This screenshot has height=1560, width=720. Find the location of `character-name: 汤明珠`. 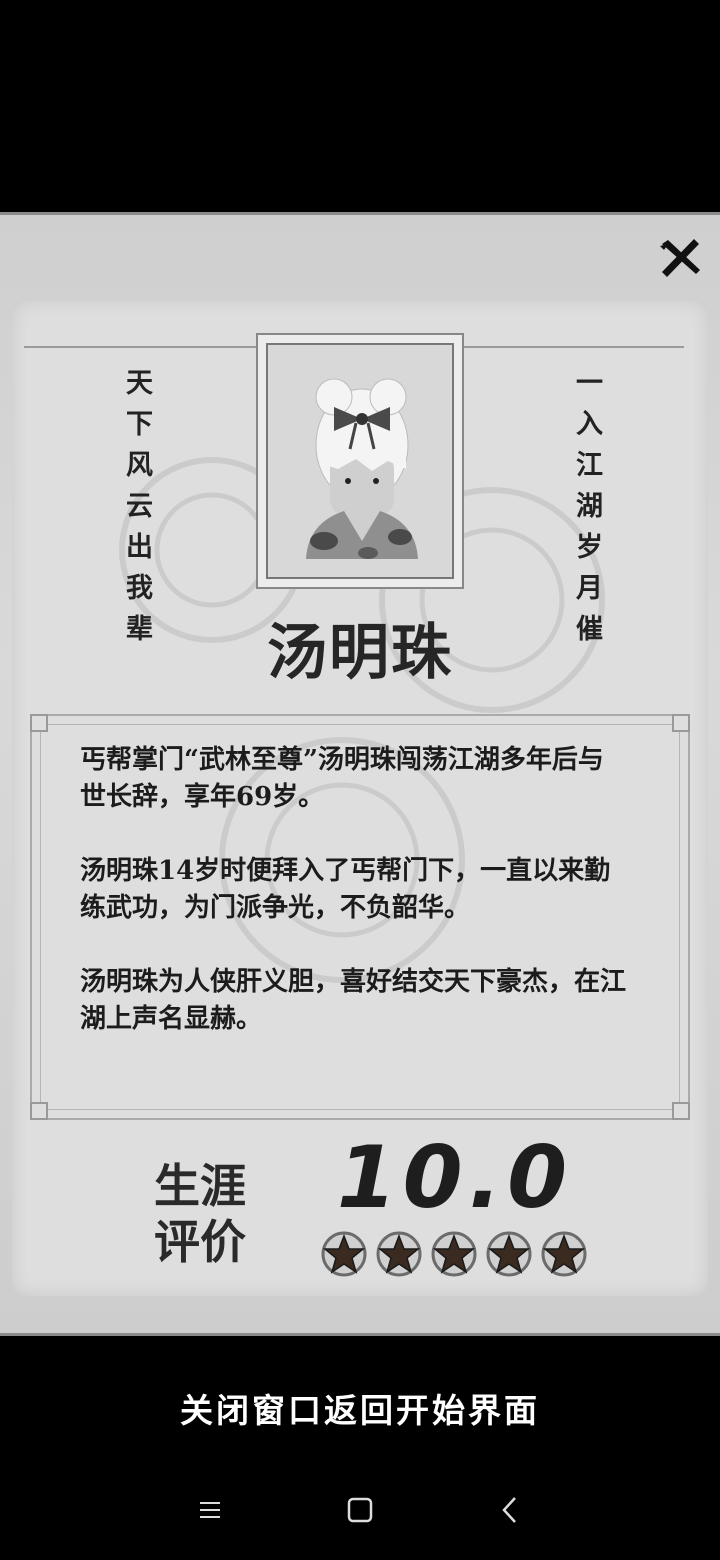

character-name: 汤明珠 is located at coordinates (360, 653).